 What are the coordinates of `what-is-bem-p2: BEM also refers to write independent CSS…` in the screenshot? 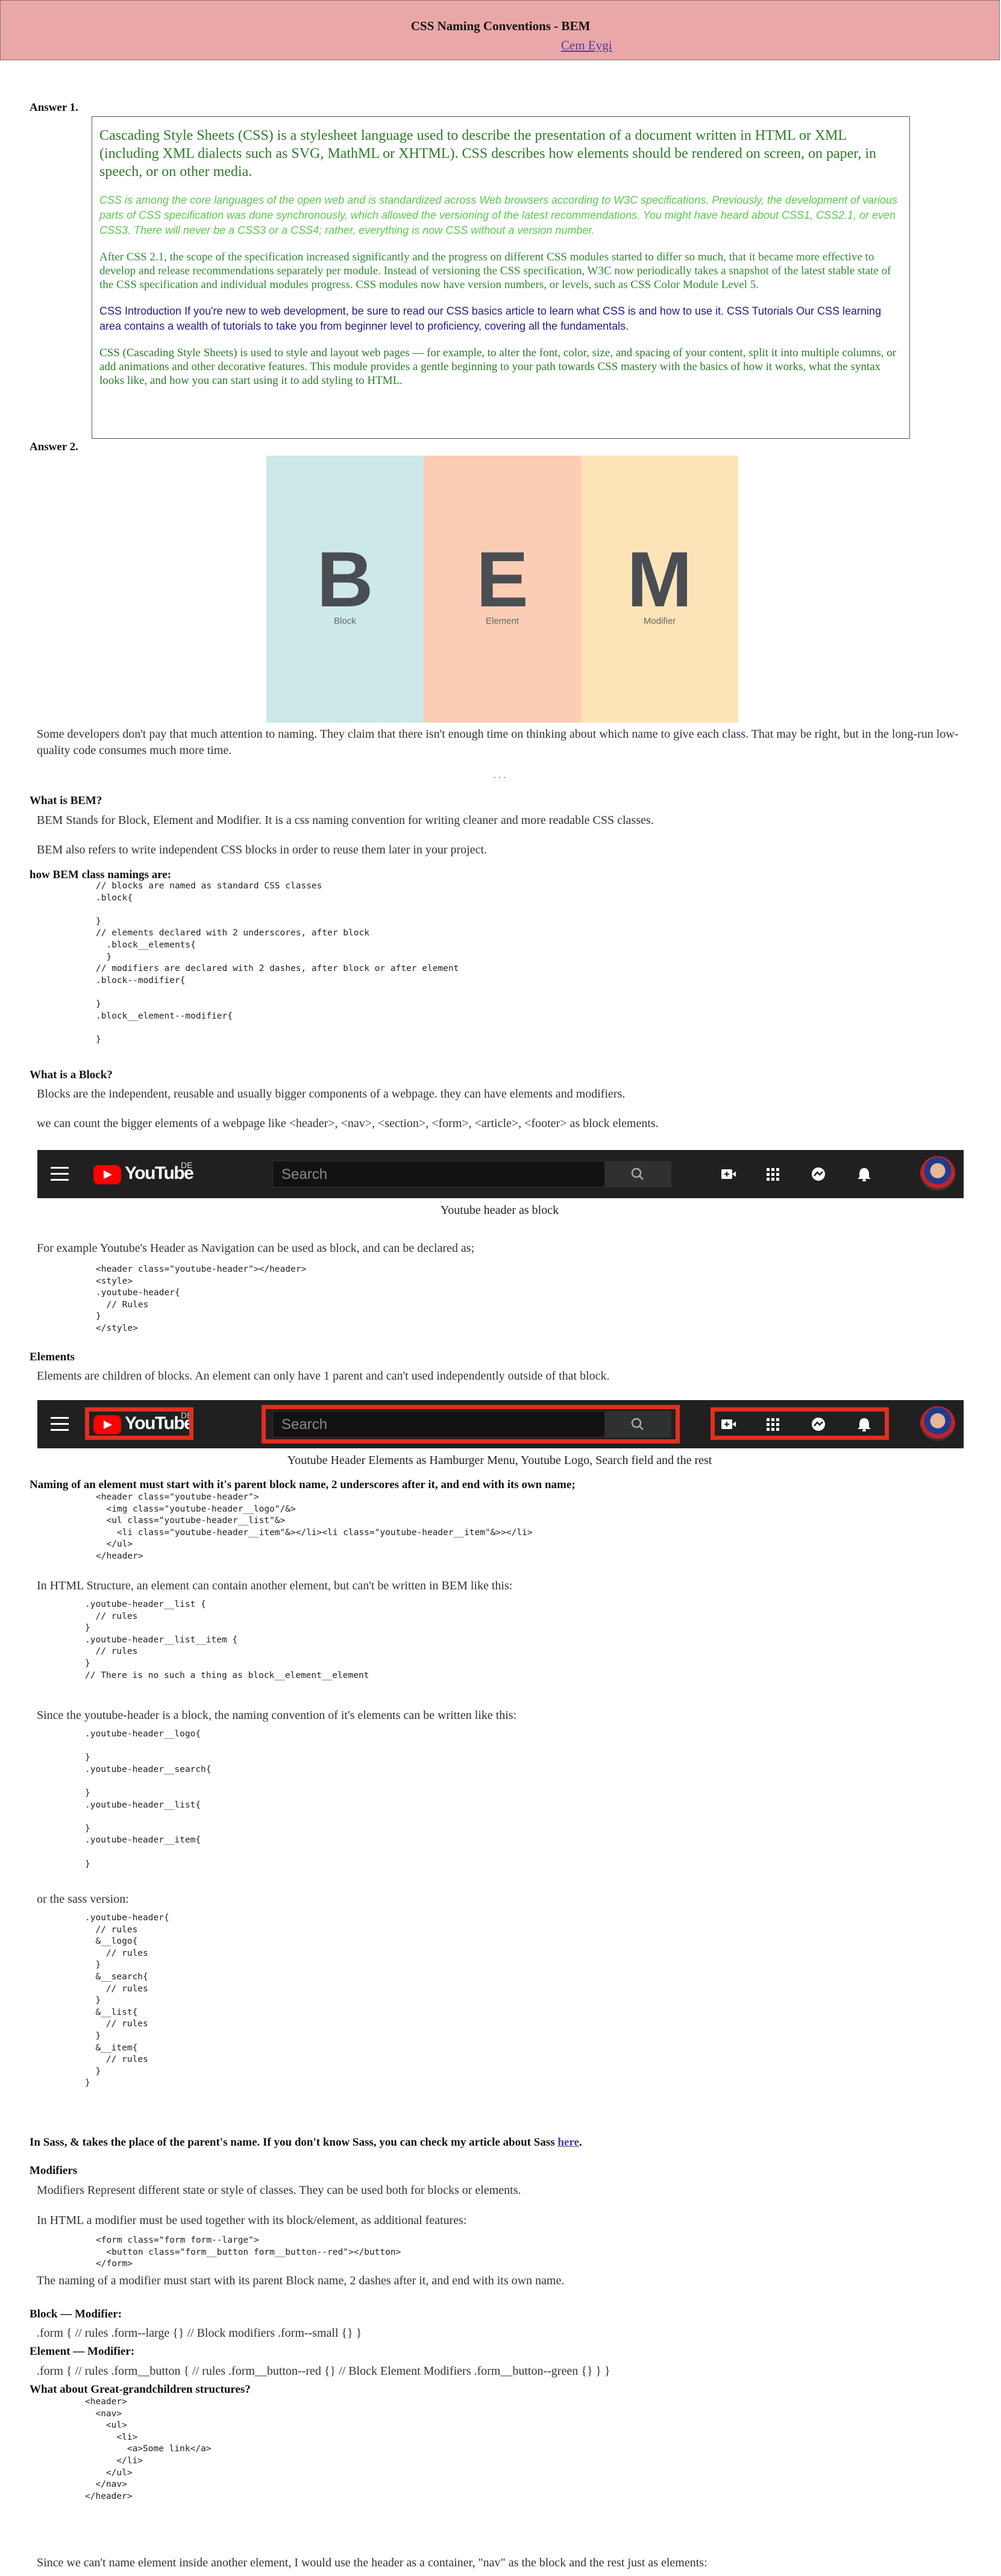 It's located at (262, 849).